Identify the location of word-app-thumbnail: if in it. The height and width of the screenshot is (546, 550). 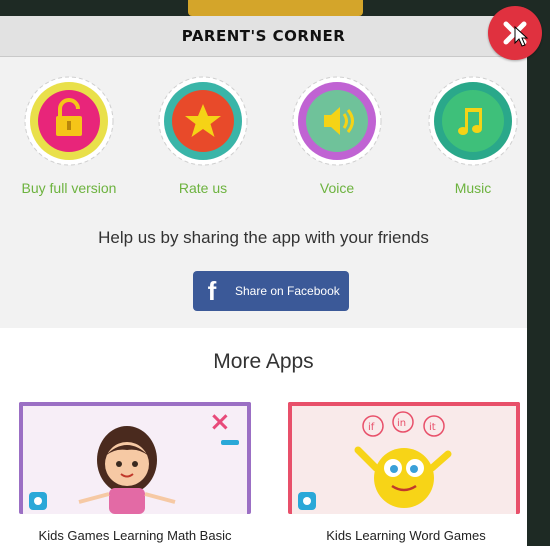
(404, 458).